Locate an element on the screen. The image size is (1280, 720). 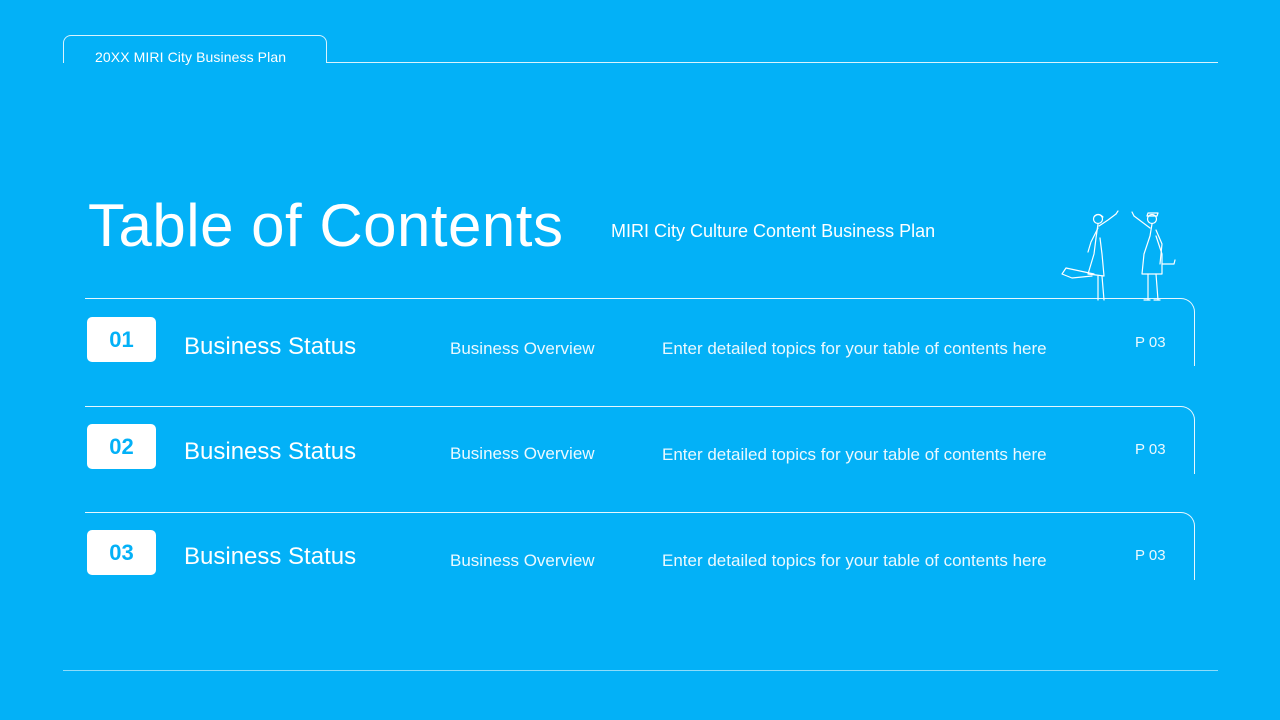
page-subtitle: MIRI City Culture Content Business Plan is located at coordinates (773, 231).